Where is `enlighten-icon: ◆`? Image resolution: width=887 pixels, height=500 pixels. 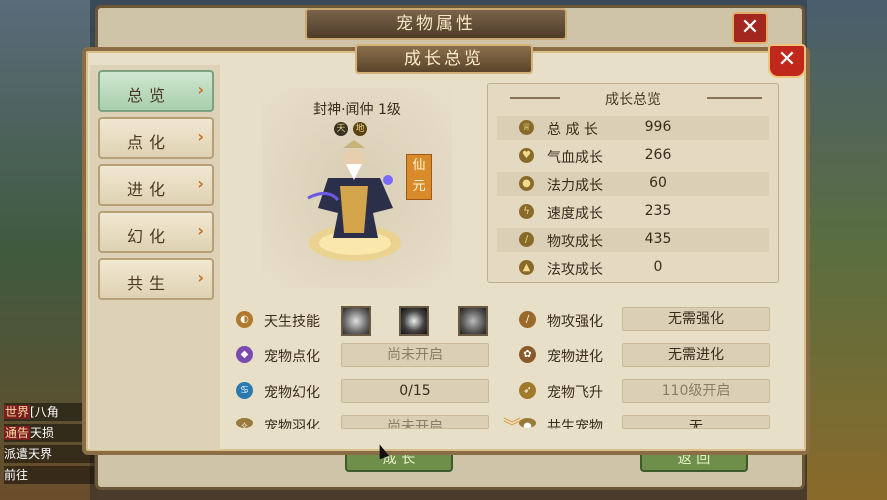 enlighten-icon: ◆ is located at coordinates (244, 354).